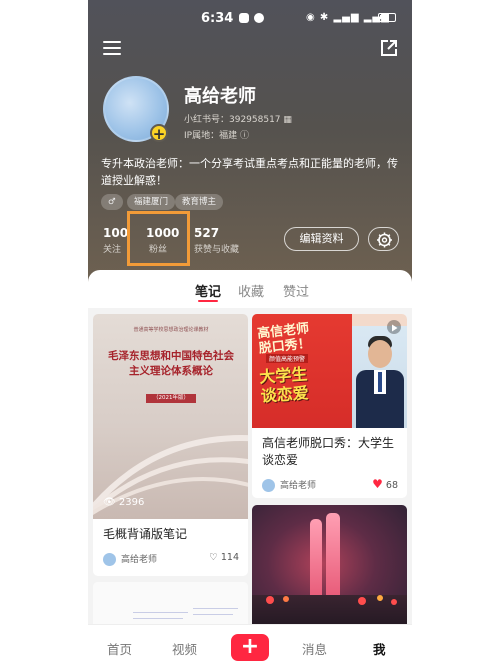  What do you see at coordinates (171, 330) in the screenshot?
I see `cover-series-text: 普通高等学校思想政治理论课教材` at bounding box center [171, 330].